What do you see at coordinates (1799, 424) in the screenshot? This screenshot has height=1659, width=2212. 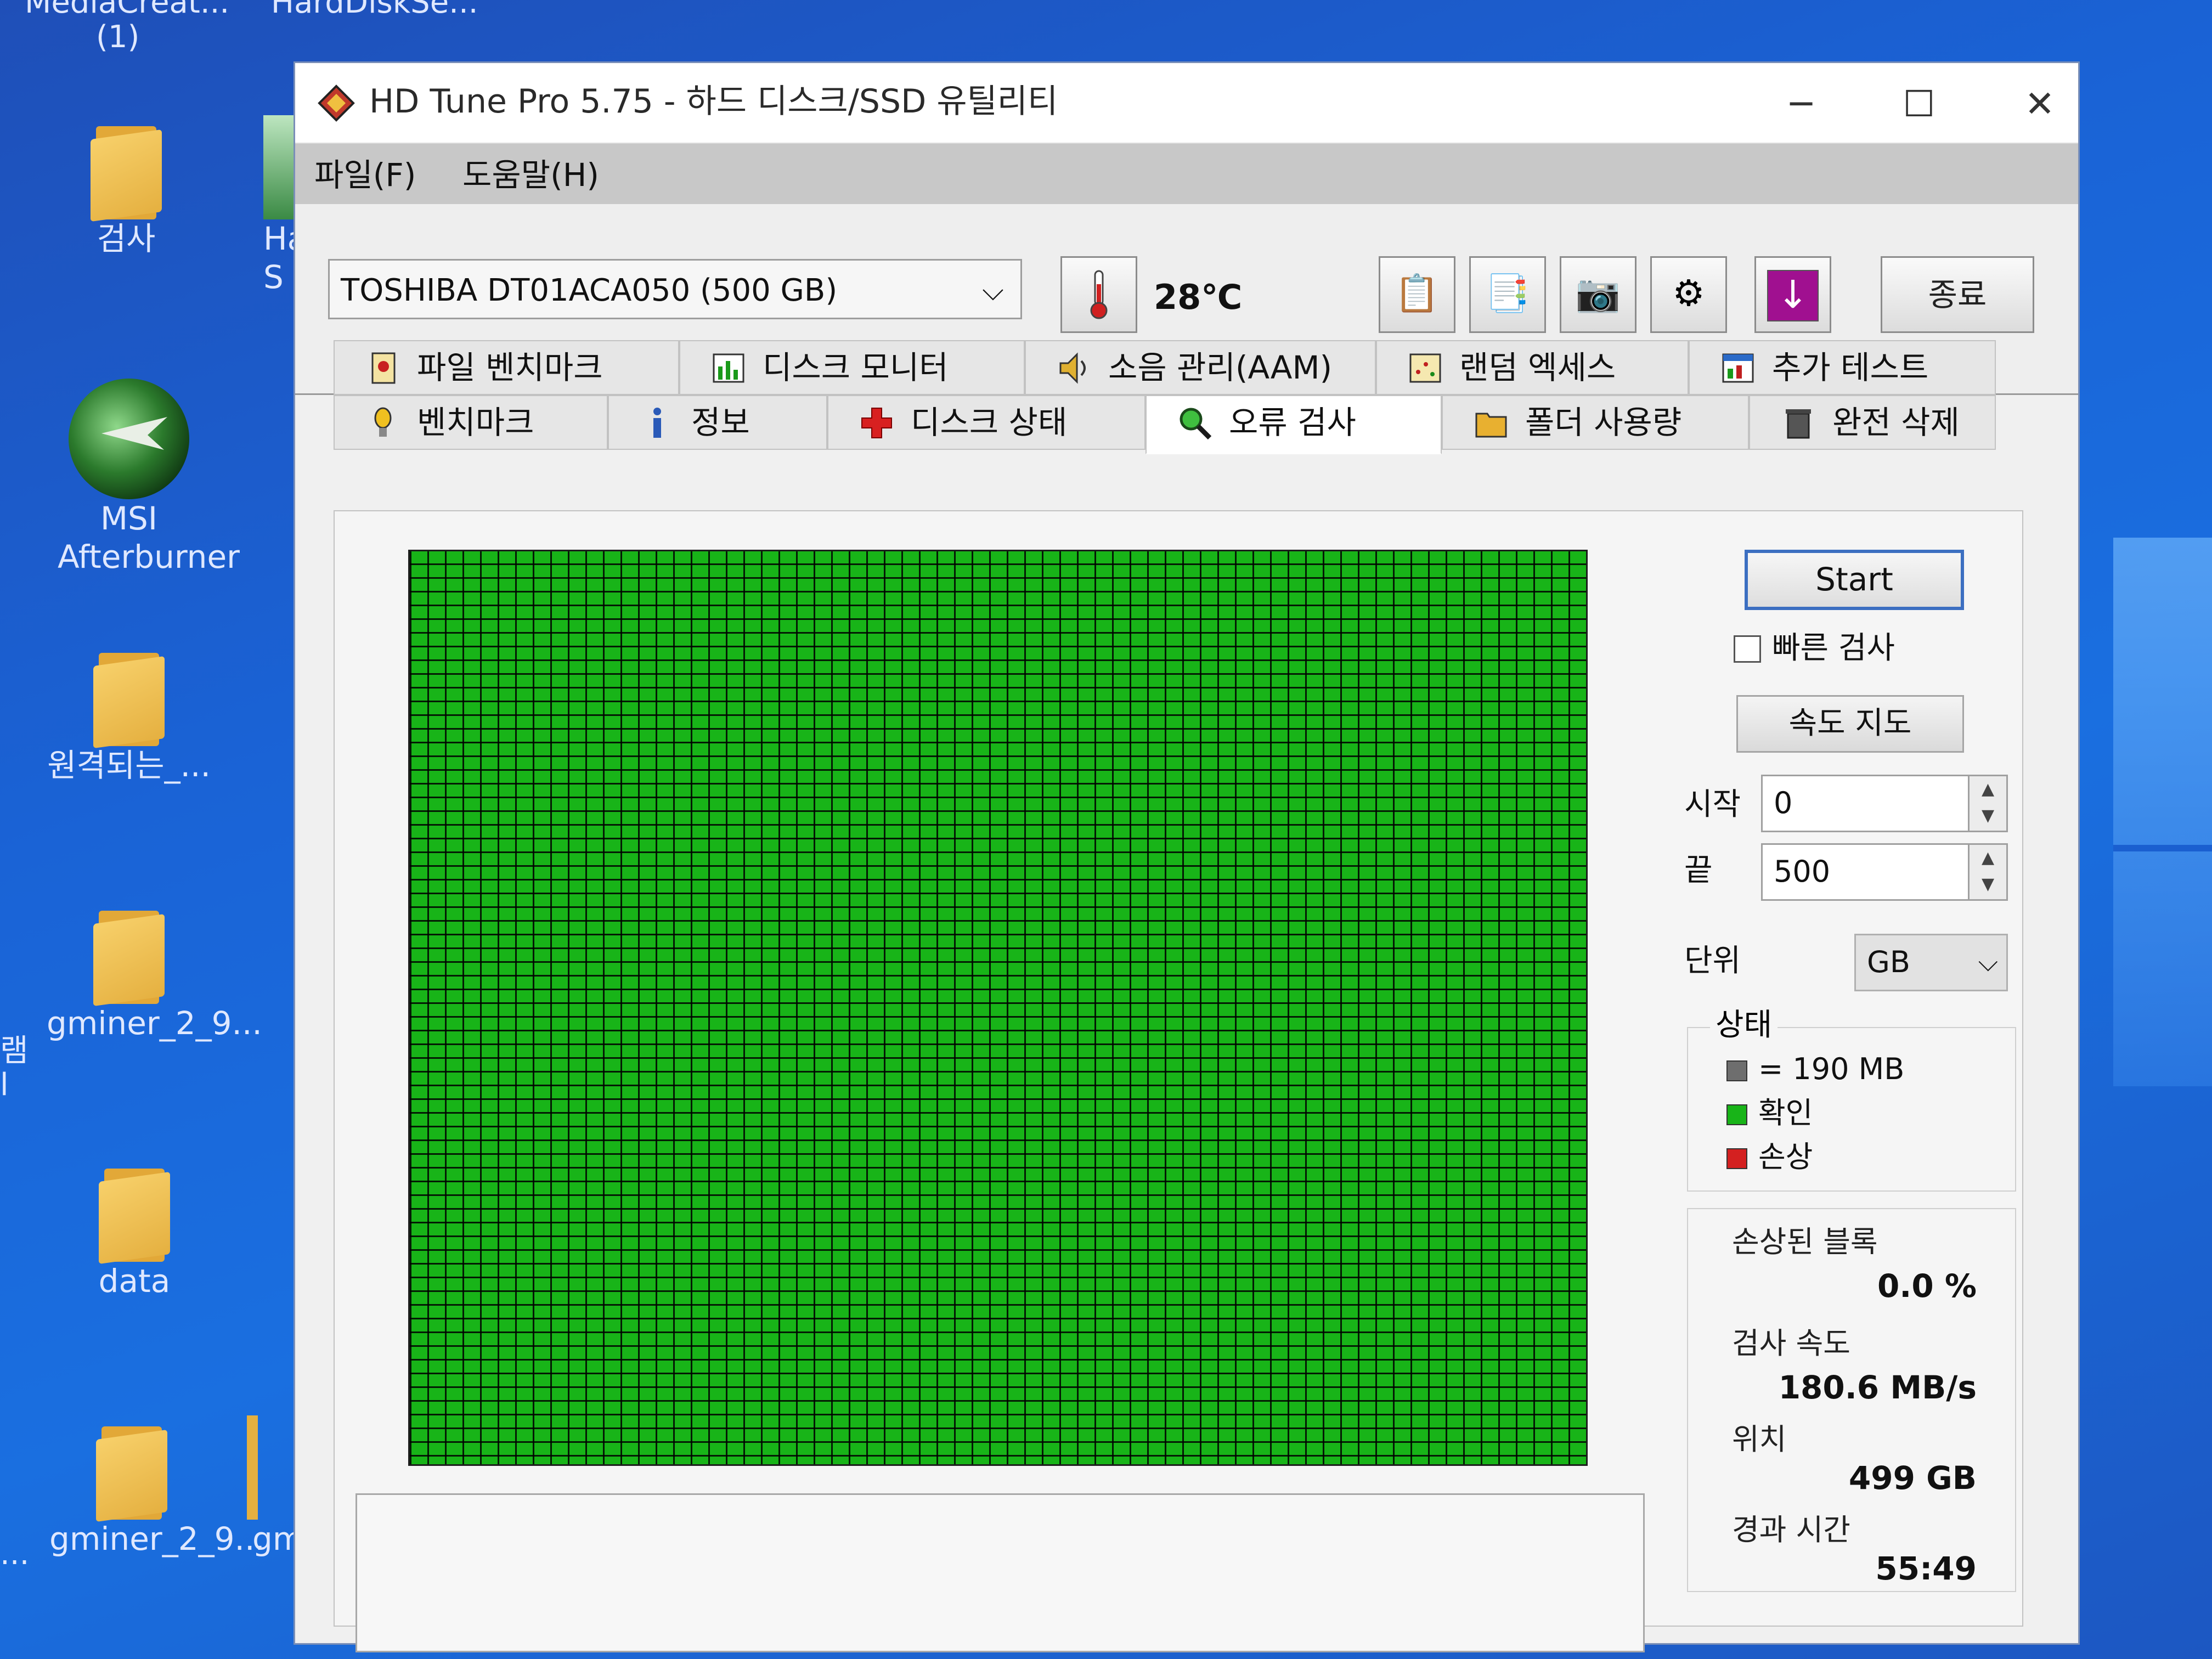 I see `trash-icon` at bounding box center [1799, 424].